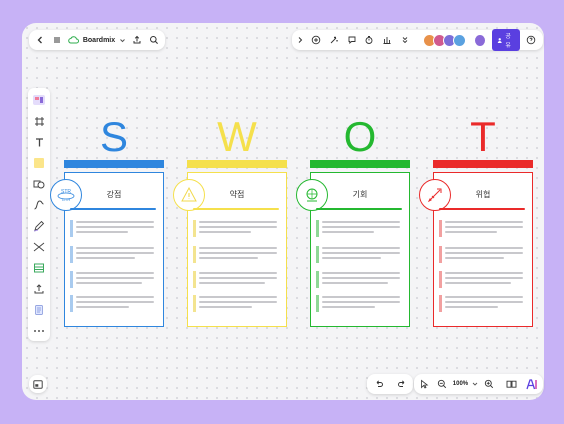  I want to click on book-view-icon, so click(511, 384).